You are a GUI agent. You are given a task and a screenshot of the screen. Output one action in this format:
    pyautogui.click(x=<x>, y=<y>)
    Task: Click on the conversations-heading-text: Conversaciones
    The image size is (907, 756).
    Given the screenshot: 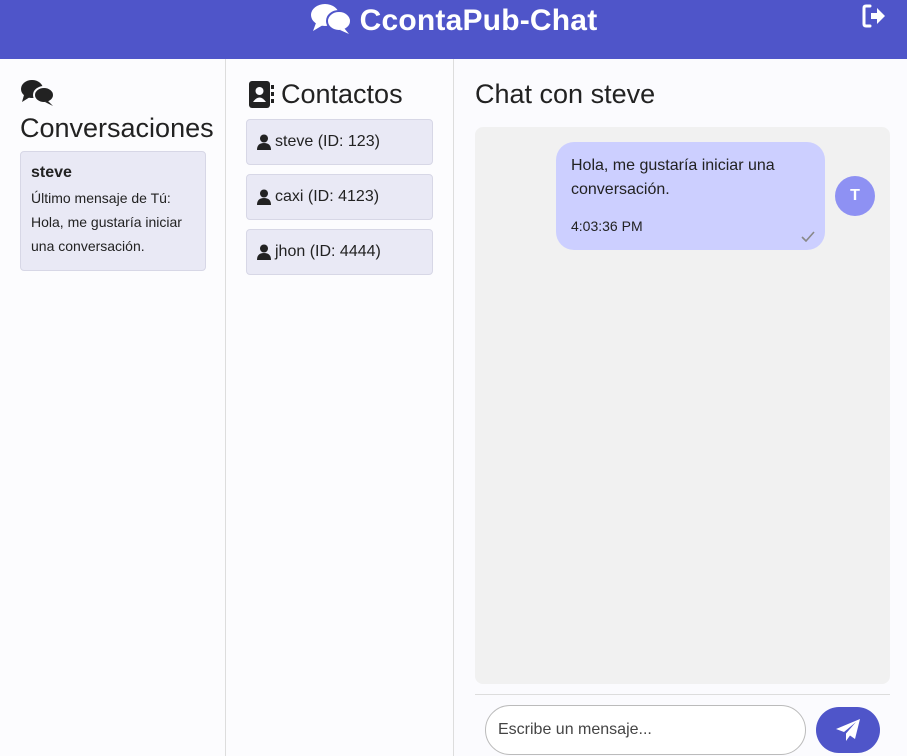 What is the action you would take?
    pyautogui.click(x=117, y=128)
    